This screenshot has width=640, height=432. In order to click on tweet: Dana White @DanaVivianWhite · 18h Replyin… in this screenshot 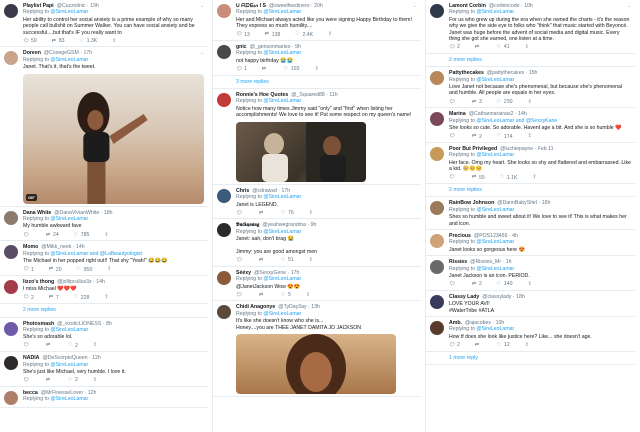, I will do `click(104, 224)`.